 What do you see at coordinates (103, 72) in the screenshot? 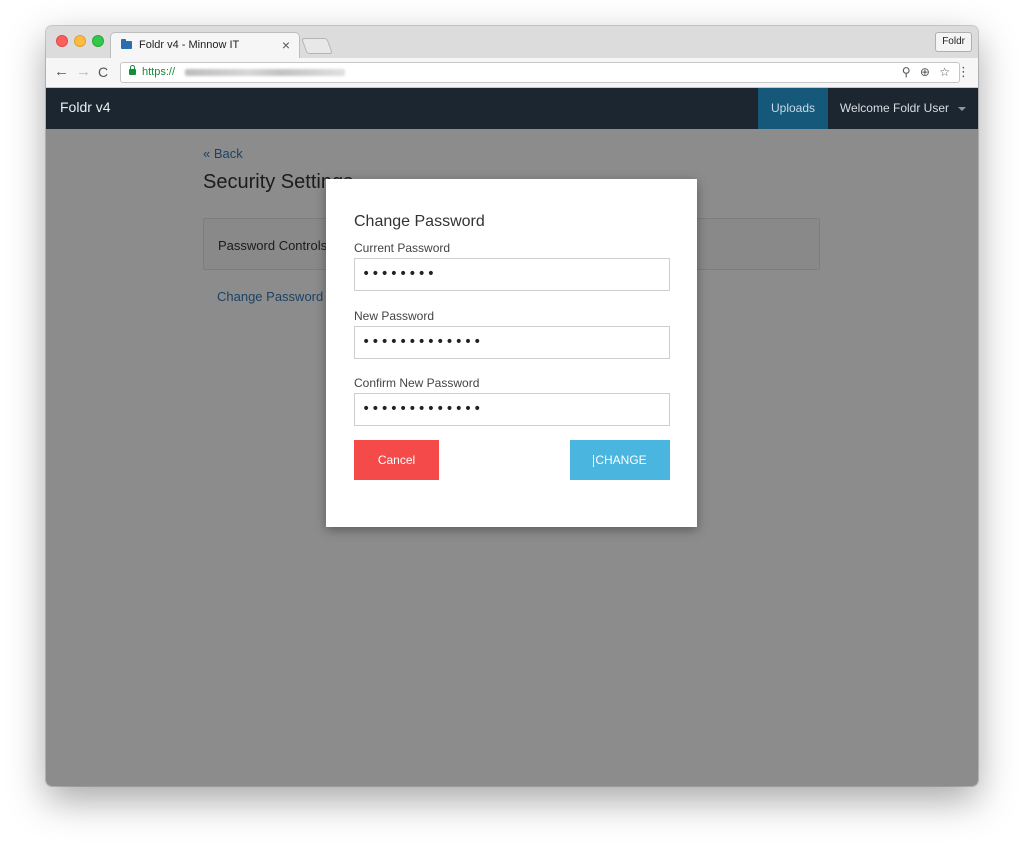
I see `reload-icon: C` at bounding box center [103, 72].